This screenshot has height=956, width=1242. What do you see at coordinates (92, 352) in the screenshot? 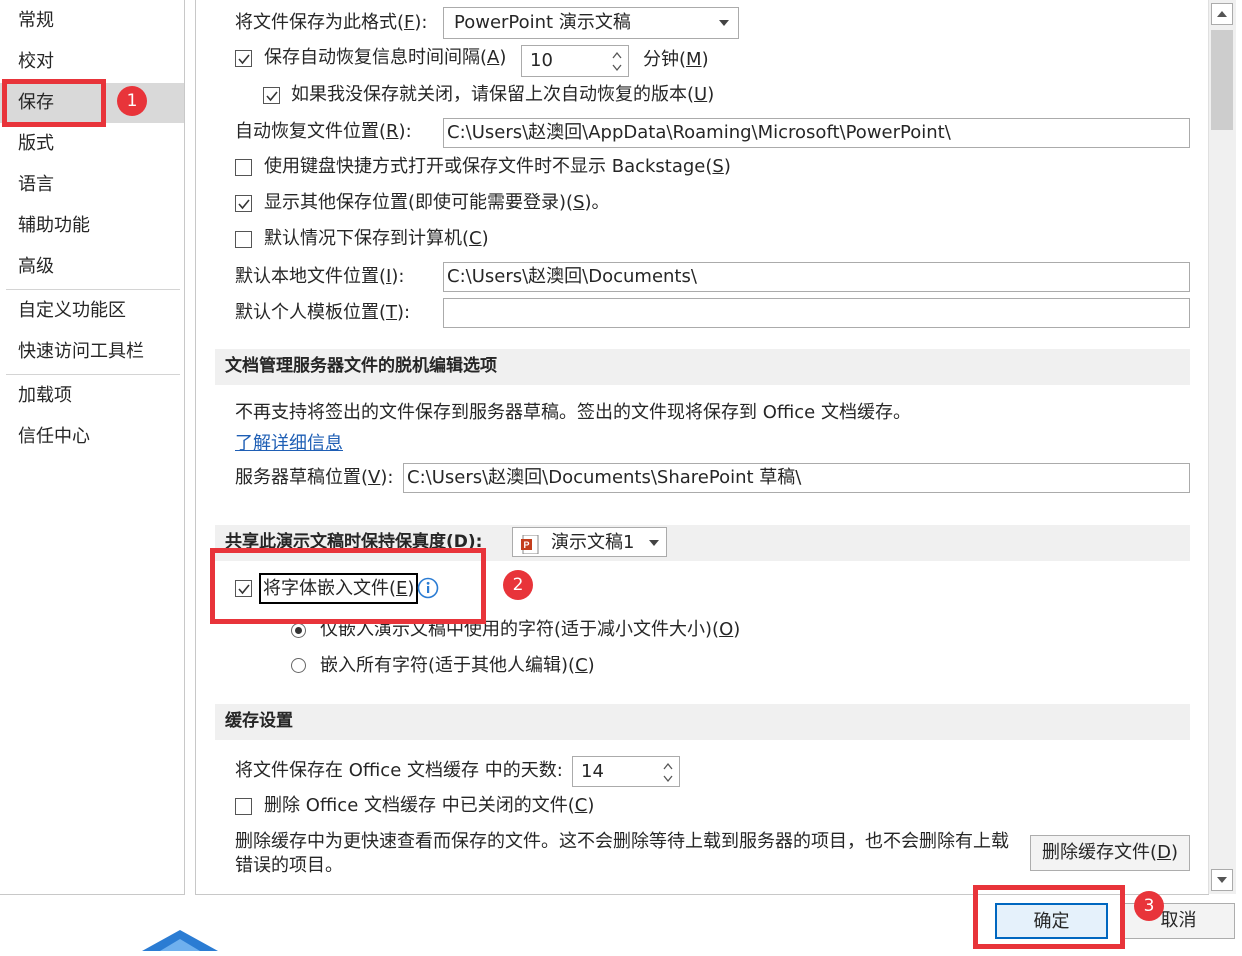
I see `nav-item-quick-access: 快速访问工具栏` at bounding box center [92, 352].